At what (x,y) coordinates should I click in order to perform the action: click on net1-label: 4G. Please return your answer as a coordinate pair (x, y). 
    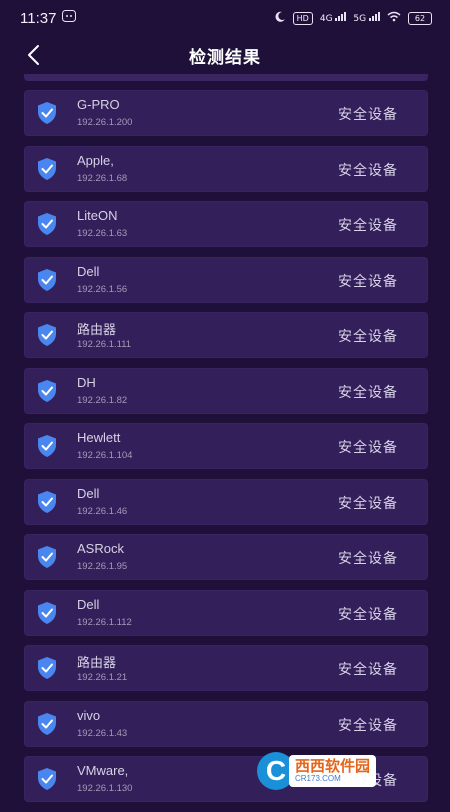
    Looking at the image, I should click on (326, 19).